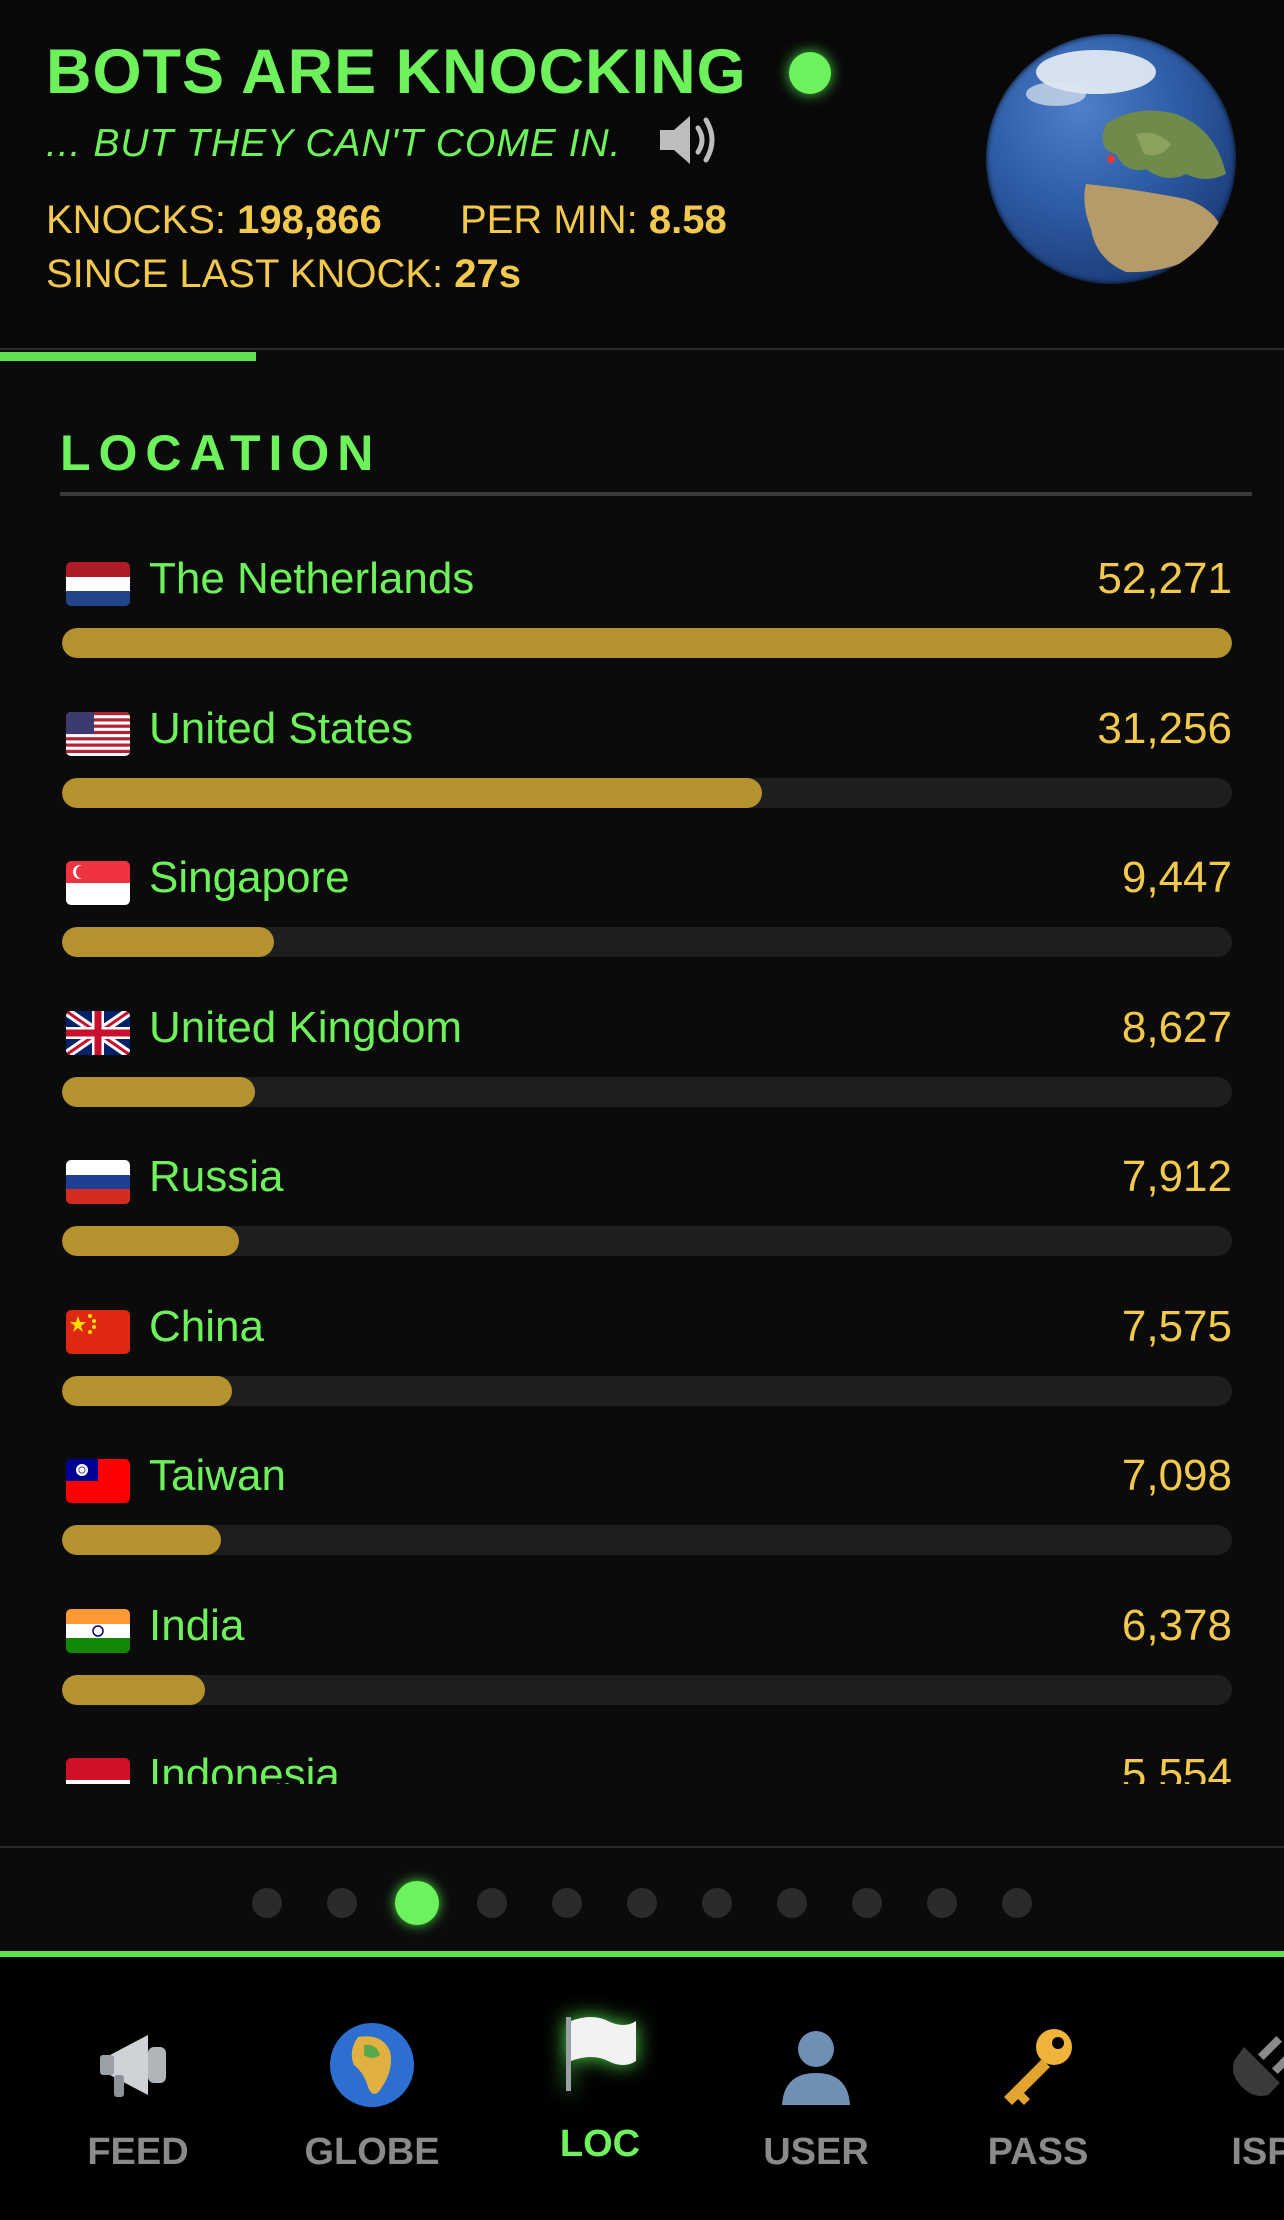 Image resolution: width=1284 pixels, height=2220 pixels. I want to click on tab-label: ISP, so click(1257, 2152).